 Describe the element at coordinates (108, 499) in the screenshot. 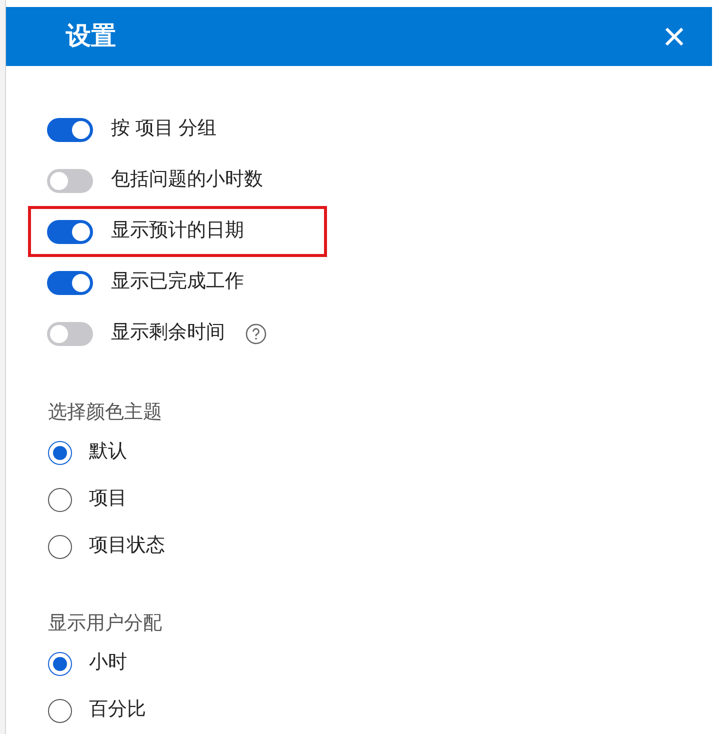

I see `radio-label: 项目` at that location.